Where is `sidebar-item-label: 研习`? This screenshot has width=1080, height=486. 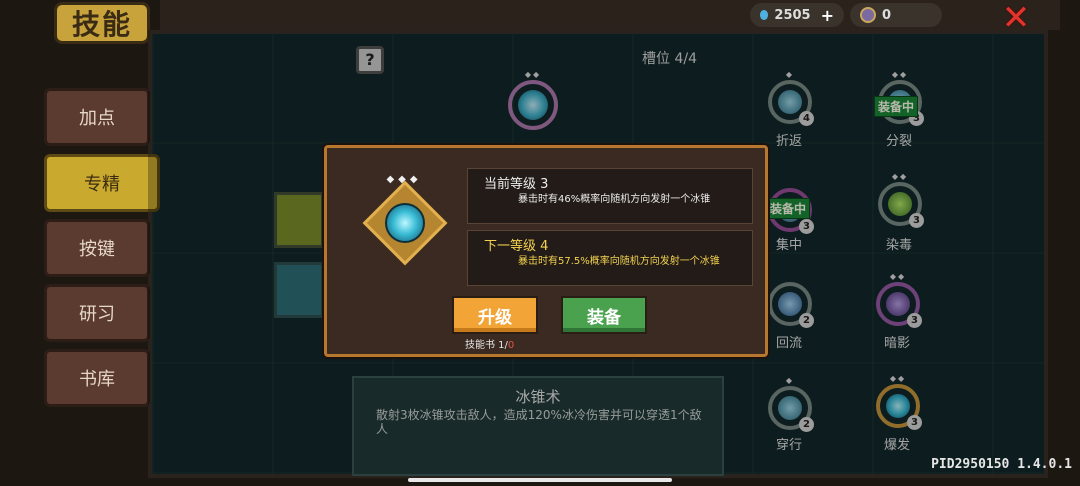
sidebar-item-label: 研习 is located at coordinates (97, 314).